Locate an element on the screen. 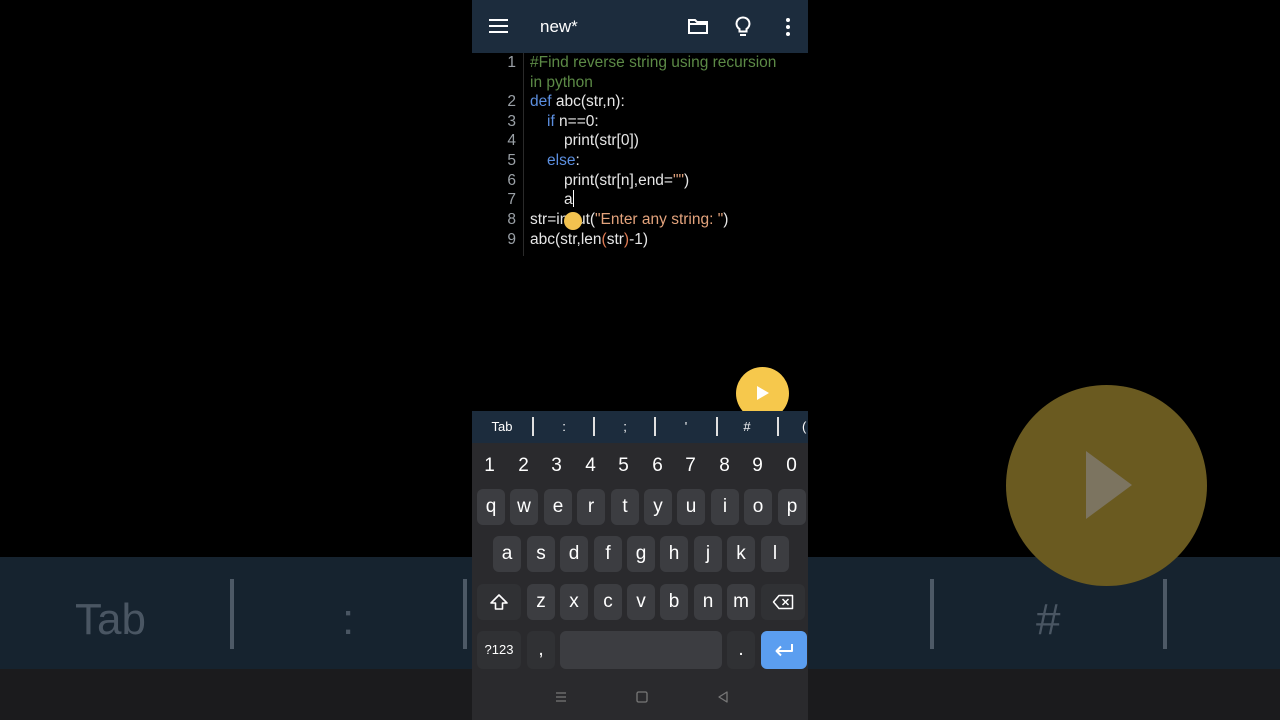 This screenshot has width=1280, height=720. symbol-key-quote: ' is located at coordinates (686, 426).